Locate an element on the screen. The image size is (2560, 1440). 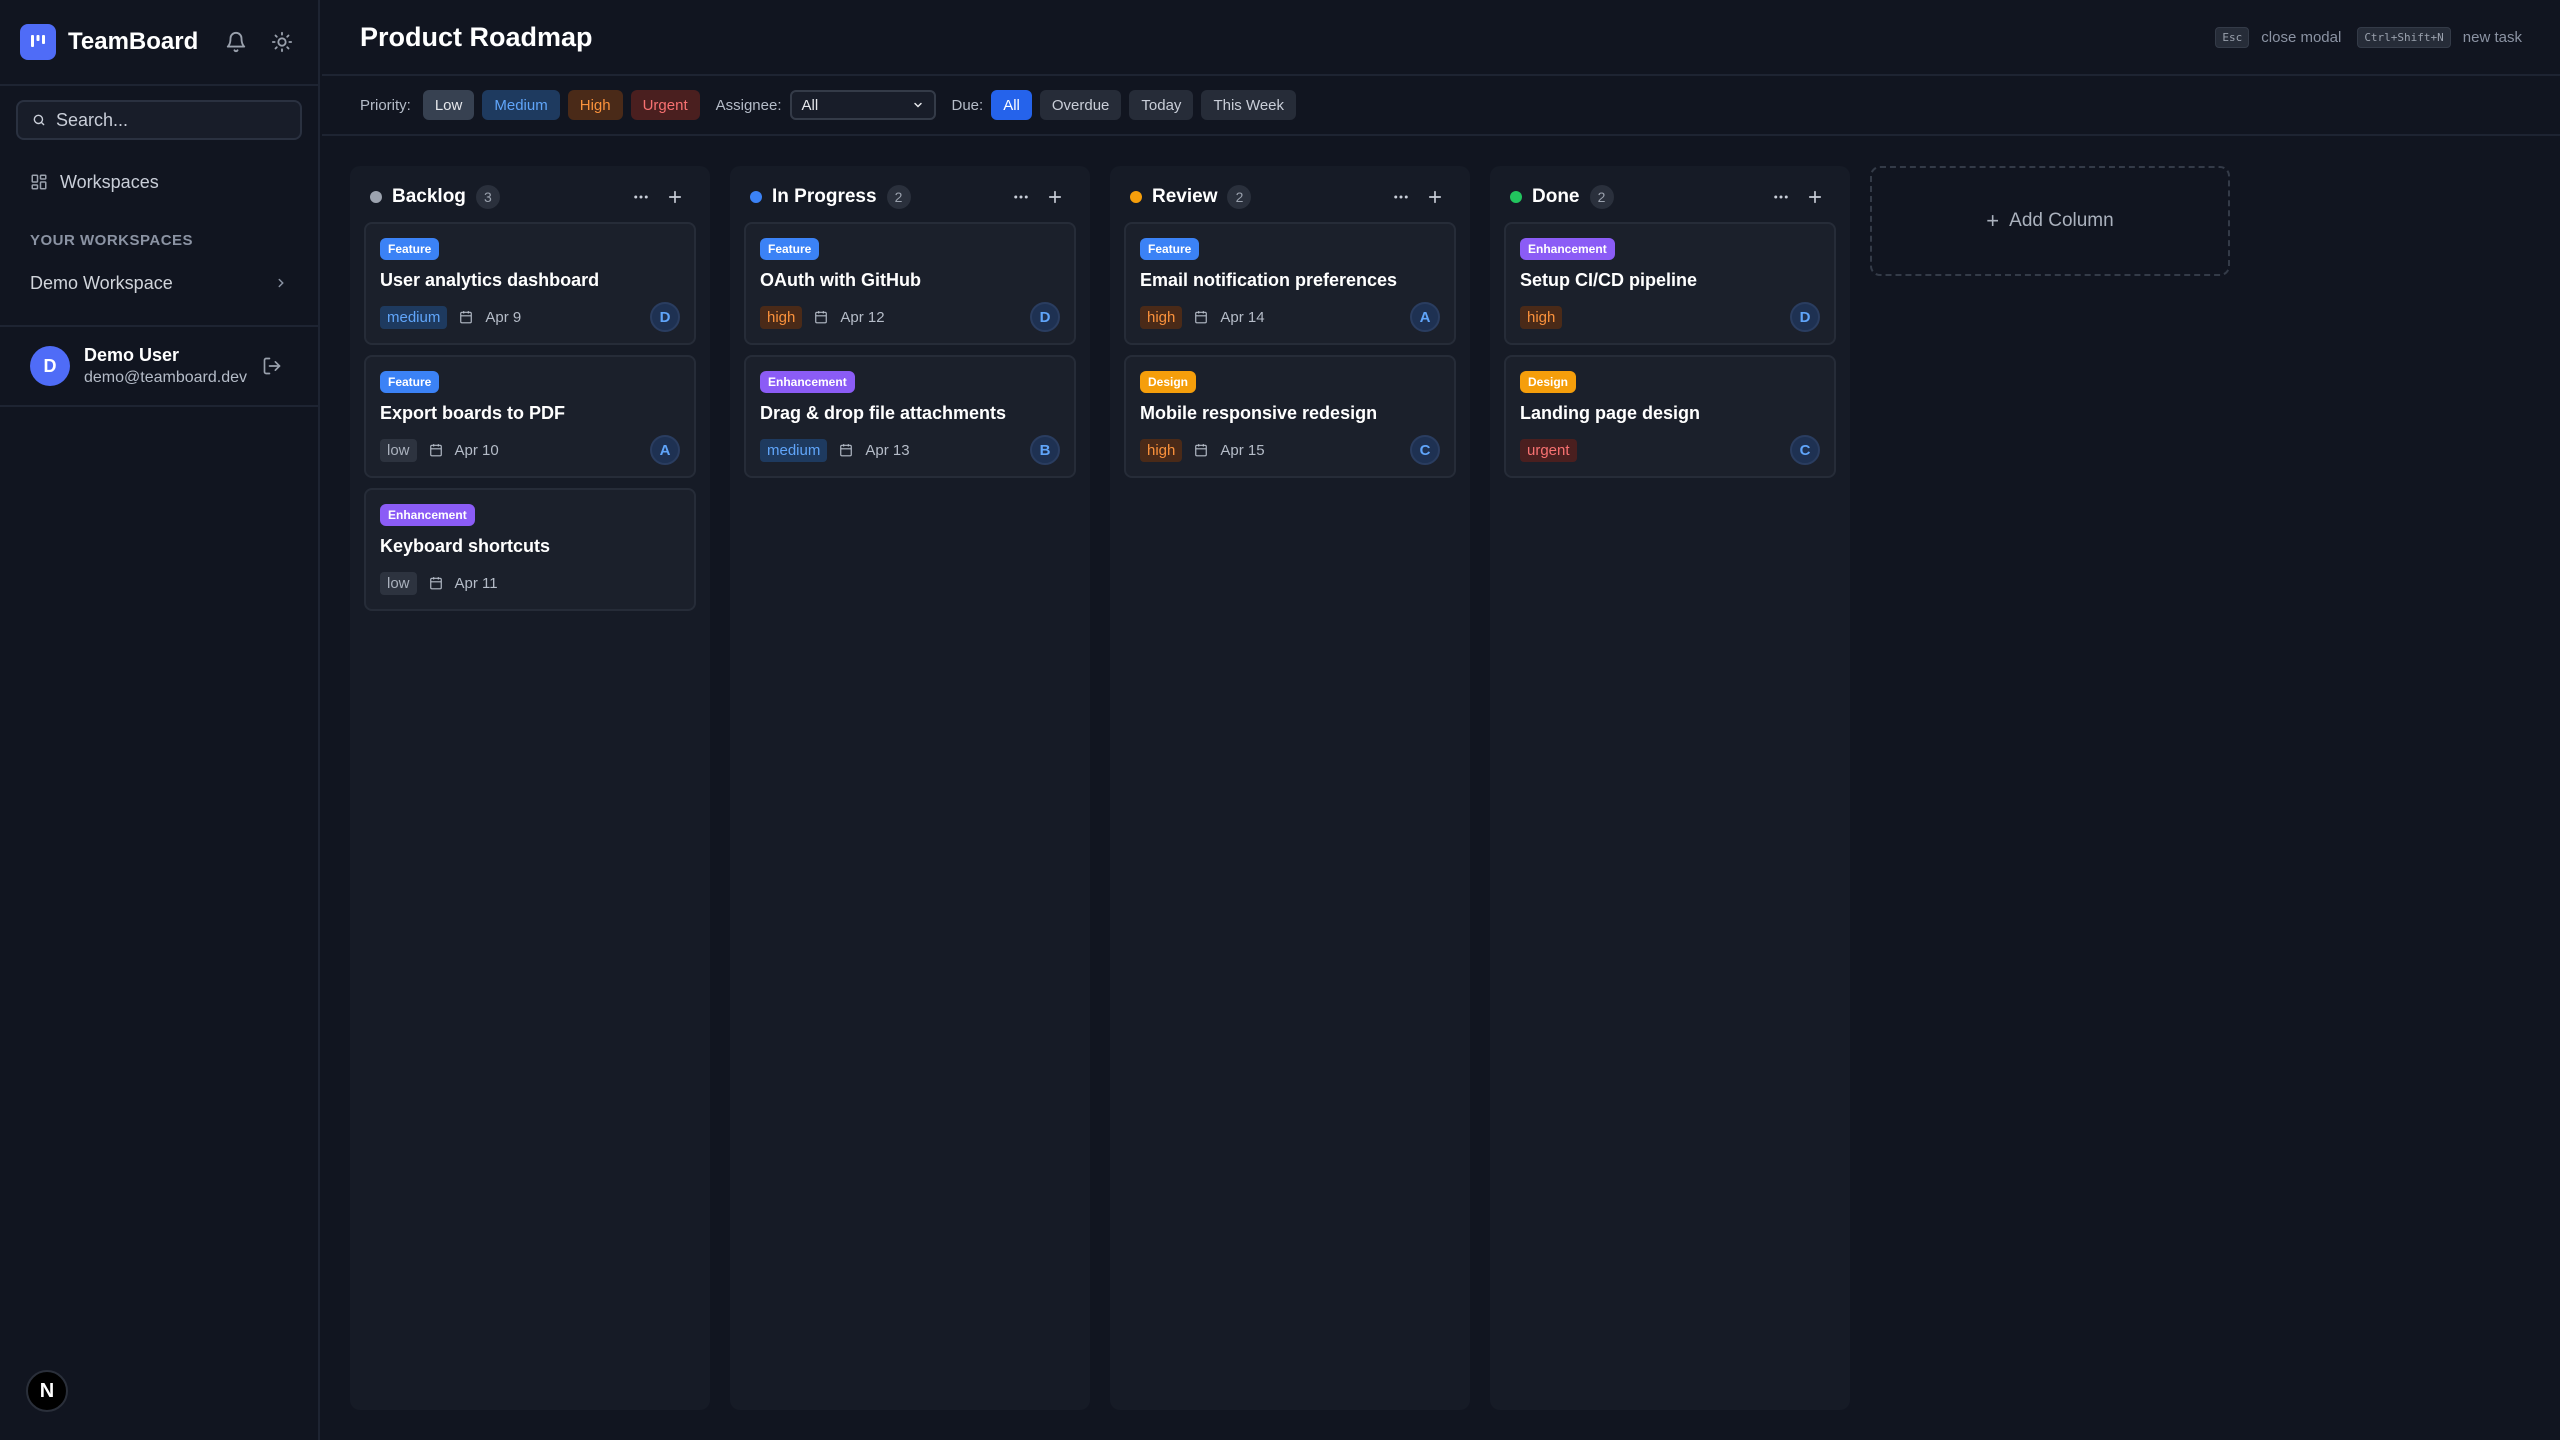
task-card: Design Landing page design urgent C is located at coordinates (1670, 416).